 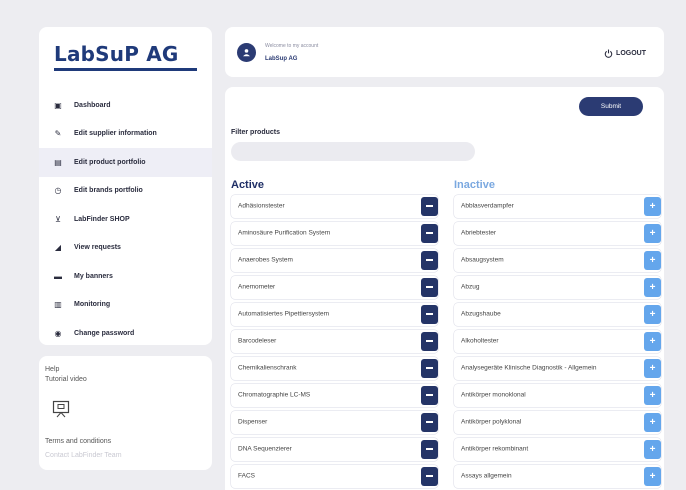 What do you see at coordinates (482, 260) in the screenshot?
I see `product-name: Absaugsystem` at bounding box center [482, 260].